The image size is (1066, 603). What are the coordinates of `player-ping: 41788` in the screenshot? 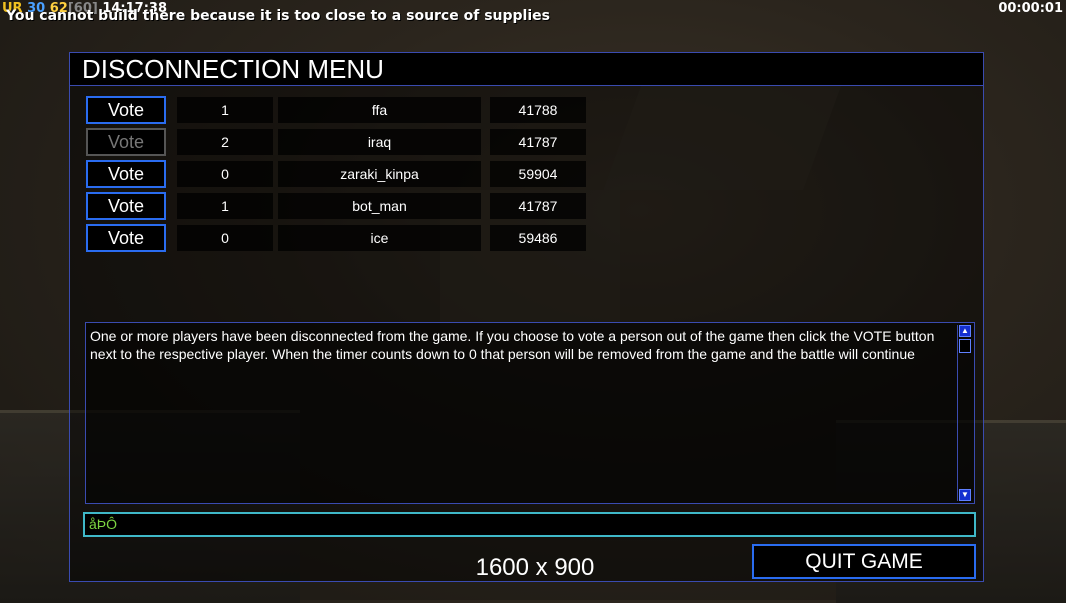 It's located at (538, 110).